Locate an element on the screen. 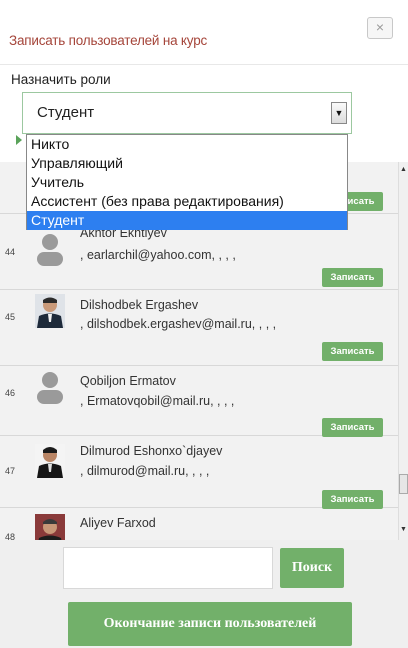  user-email: , dilshodbek.ergashev@mail.ru, , , , is located at coordinates (178, 324).